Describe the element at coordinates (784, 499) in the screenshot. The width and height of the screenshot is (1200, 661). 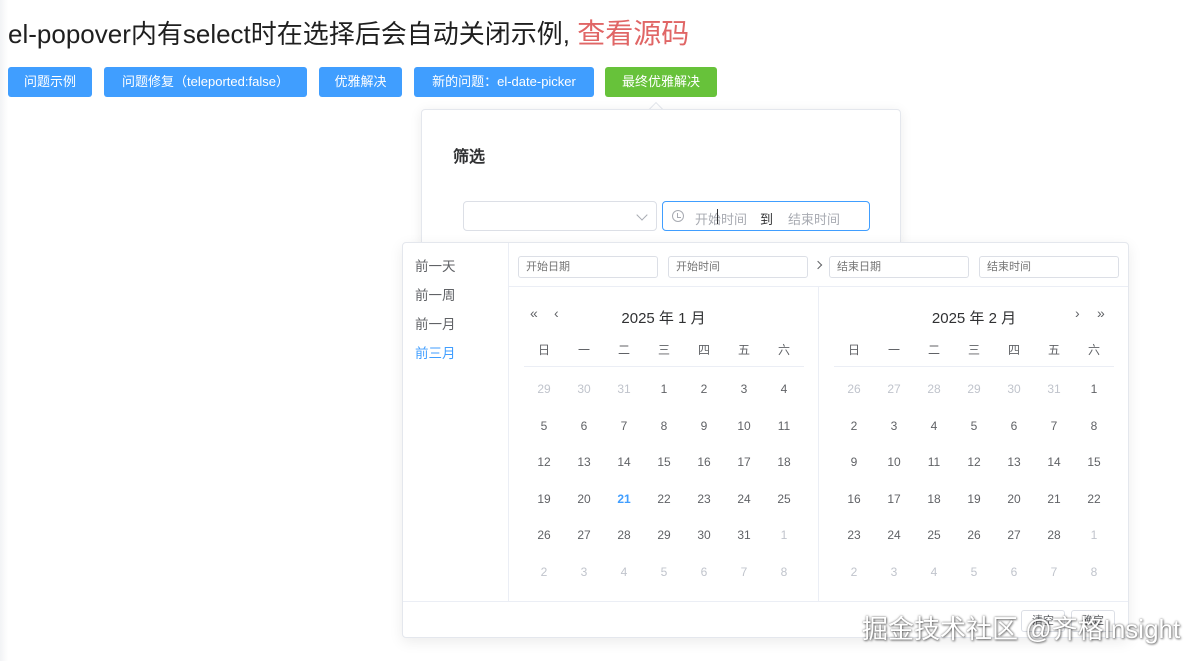
I see `left-day-cell: 25` at that location.